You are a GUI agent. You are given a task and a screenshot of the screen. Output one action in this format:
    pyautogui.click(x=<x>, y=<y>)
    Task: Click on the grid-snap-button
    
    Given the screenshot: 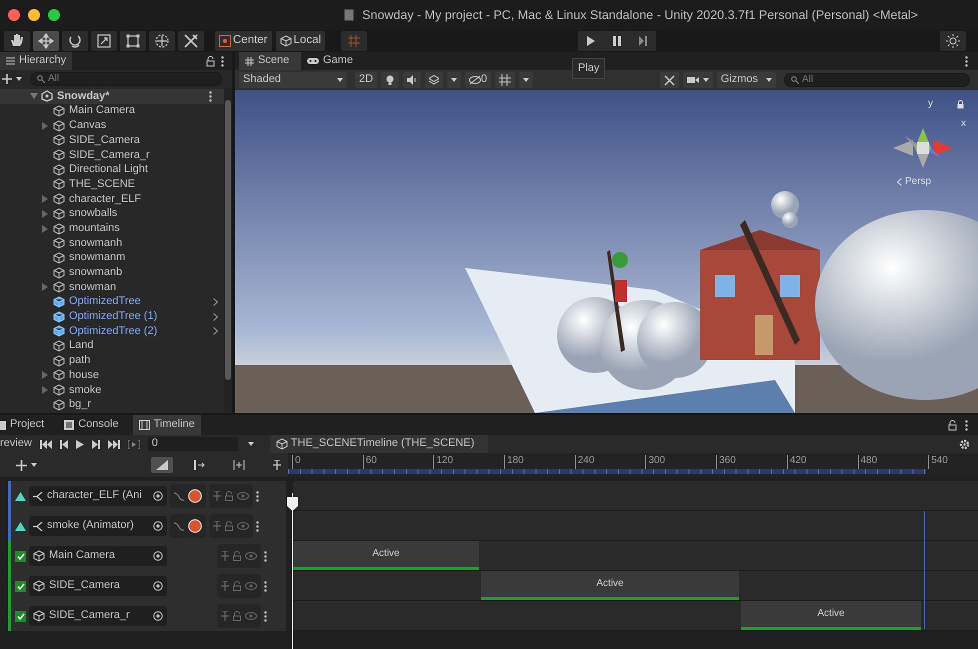 What is the action you would take?
    pyautogui.click(x=354, y=41)
    